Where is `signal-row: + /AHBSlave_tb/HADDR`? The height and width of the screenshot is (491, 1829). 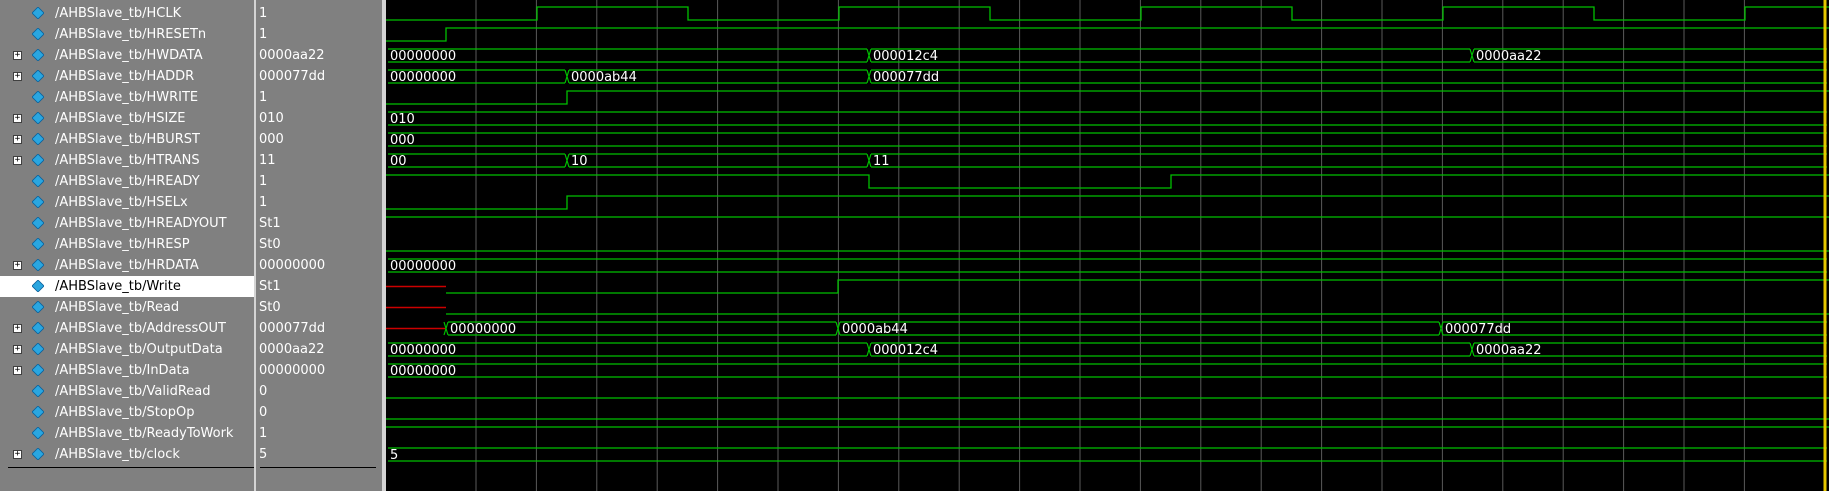 signal-row: + /AHBSlave_tb/HADDR is located at coordinates (127, 76).